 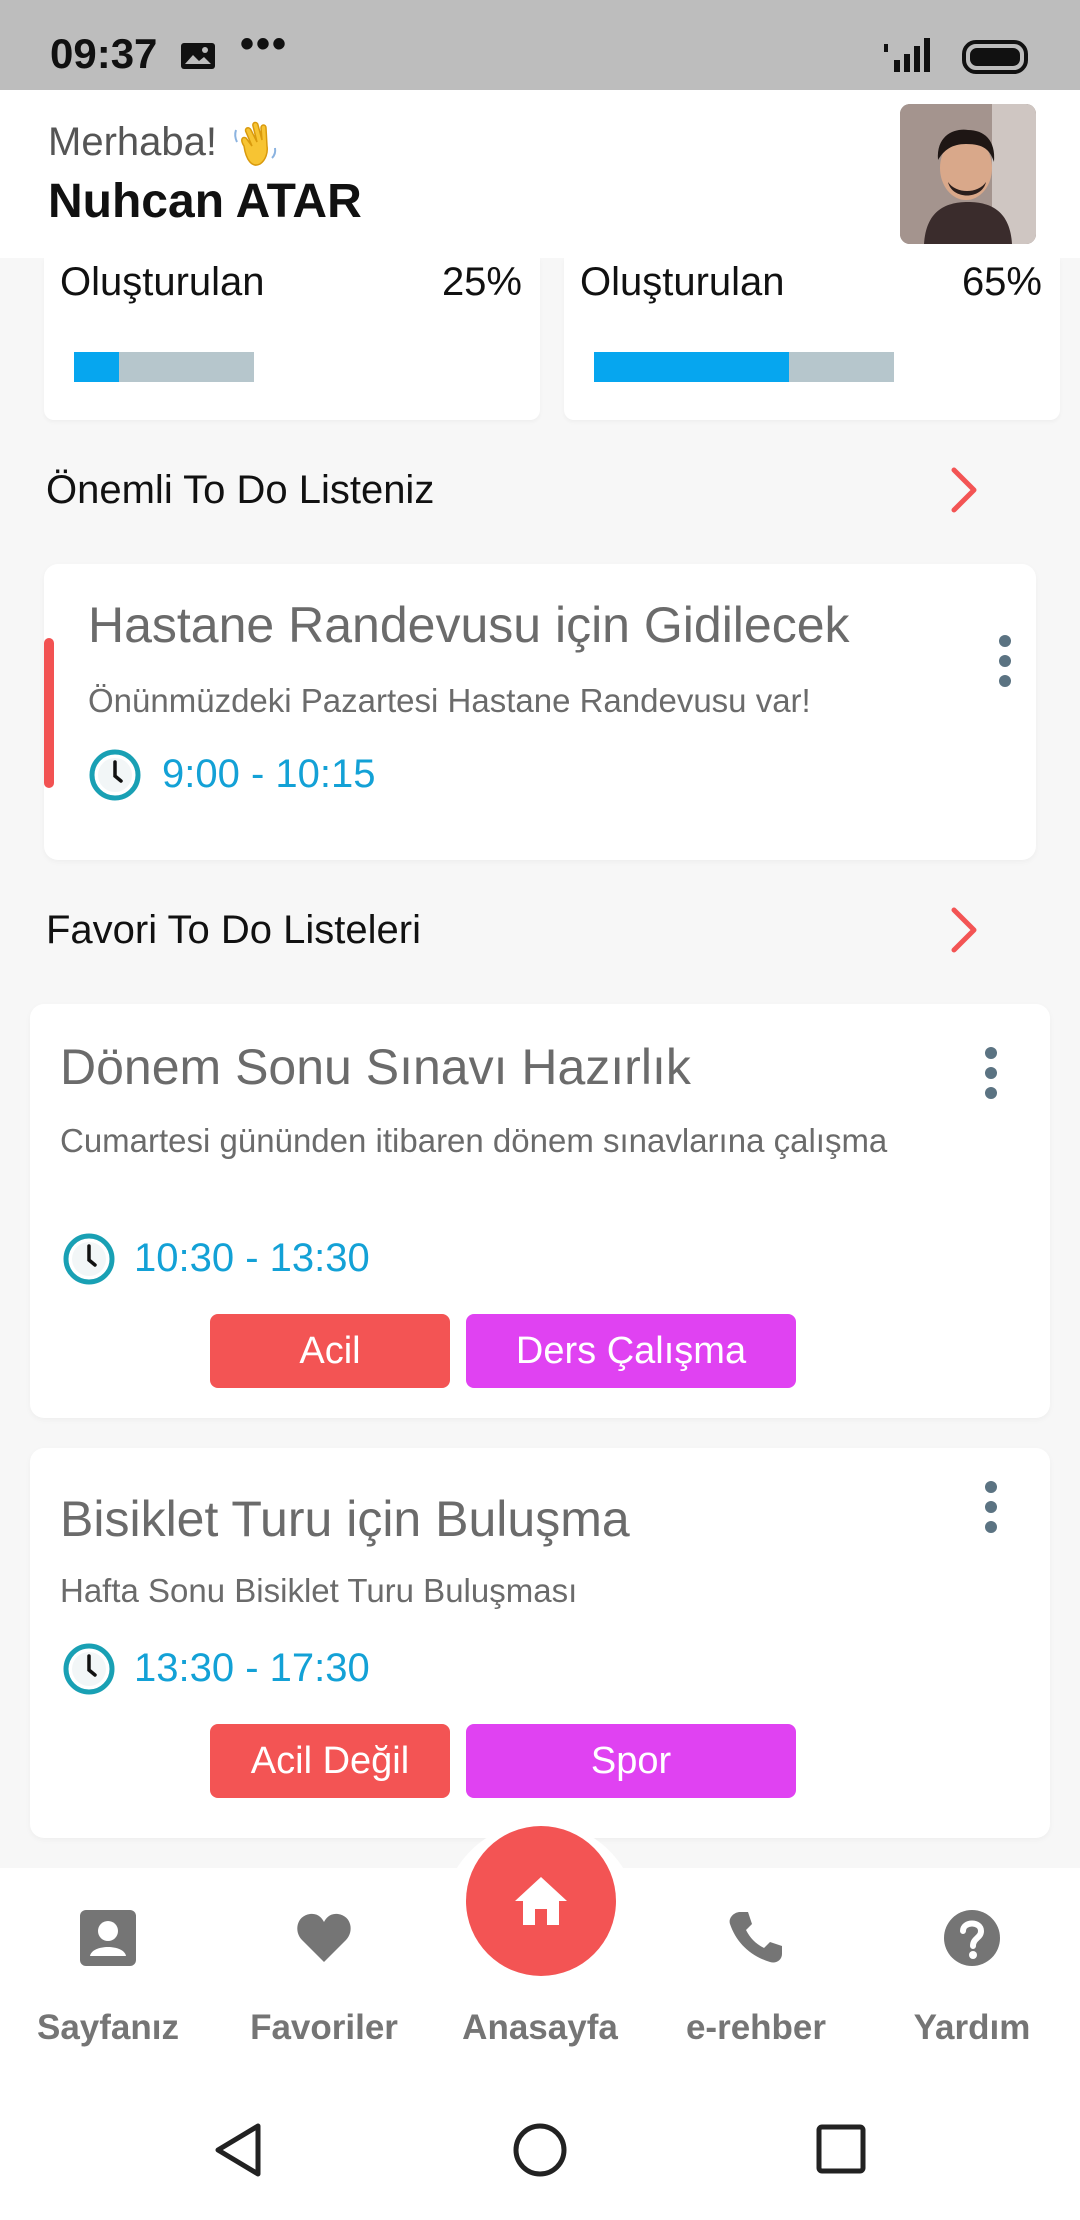 I want to click on image-notification-icon, so click(x=198, y=56).